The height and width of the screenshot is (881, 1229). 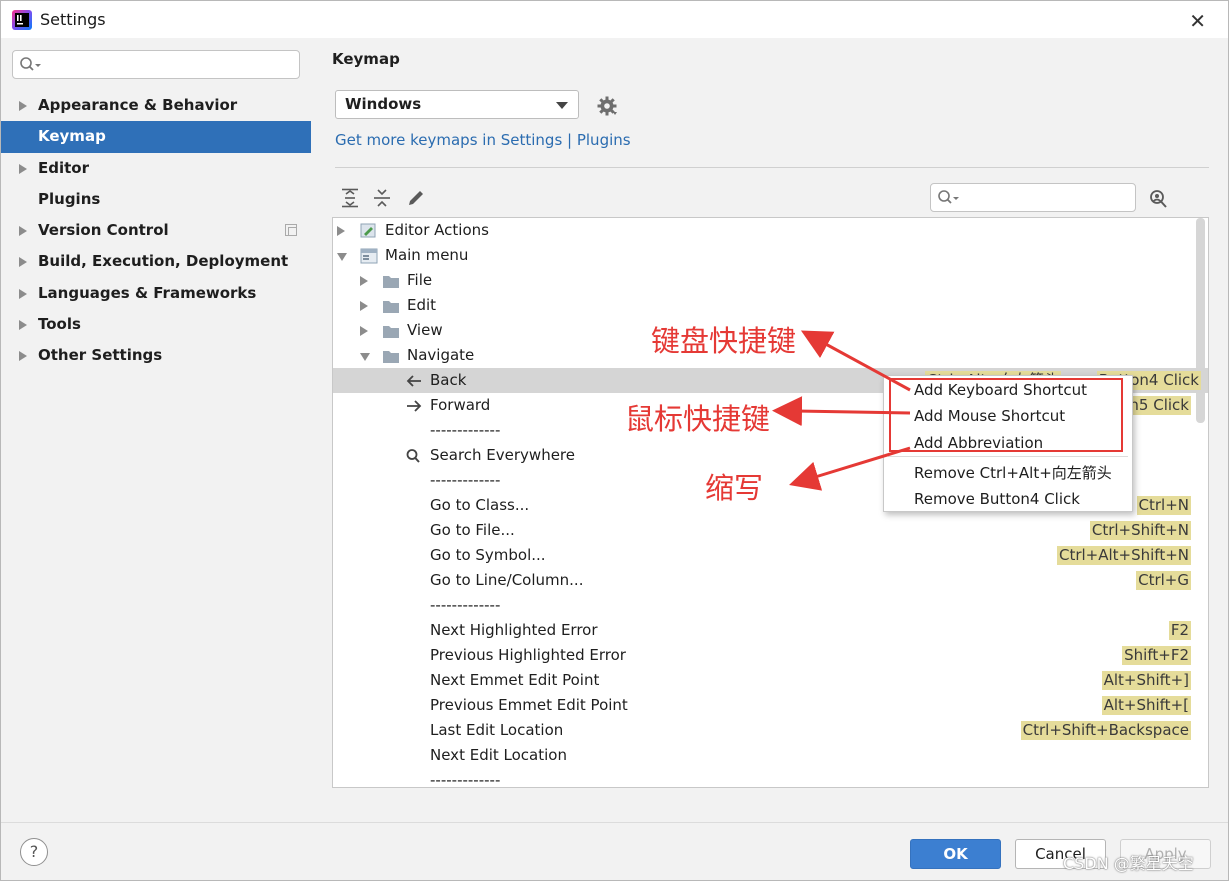 What do you see at coordinates (437, 230) in the screenshot?
I see `tree-row-label: Editor Actions` at bounding box center [437, 230].